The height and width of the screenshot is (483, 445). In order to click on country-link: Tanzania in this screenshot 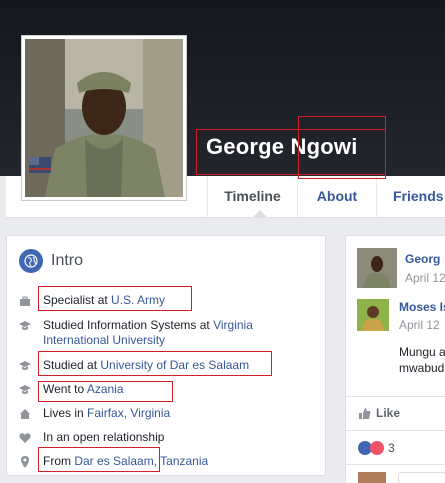, I will do `click(182, 461)`.